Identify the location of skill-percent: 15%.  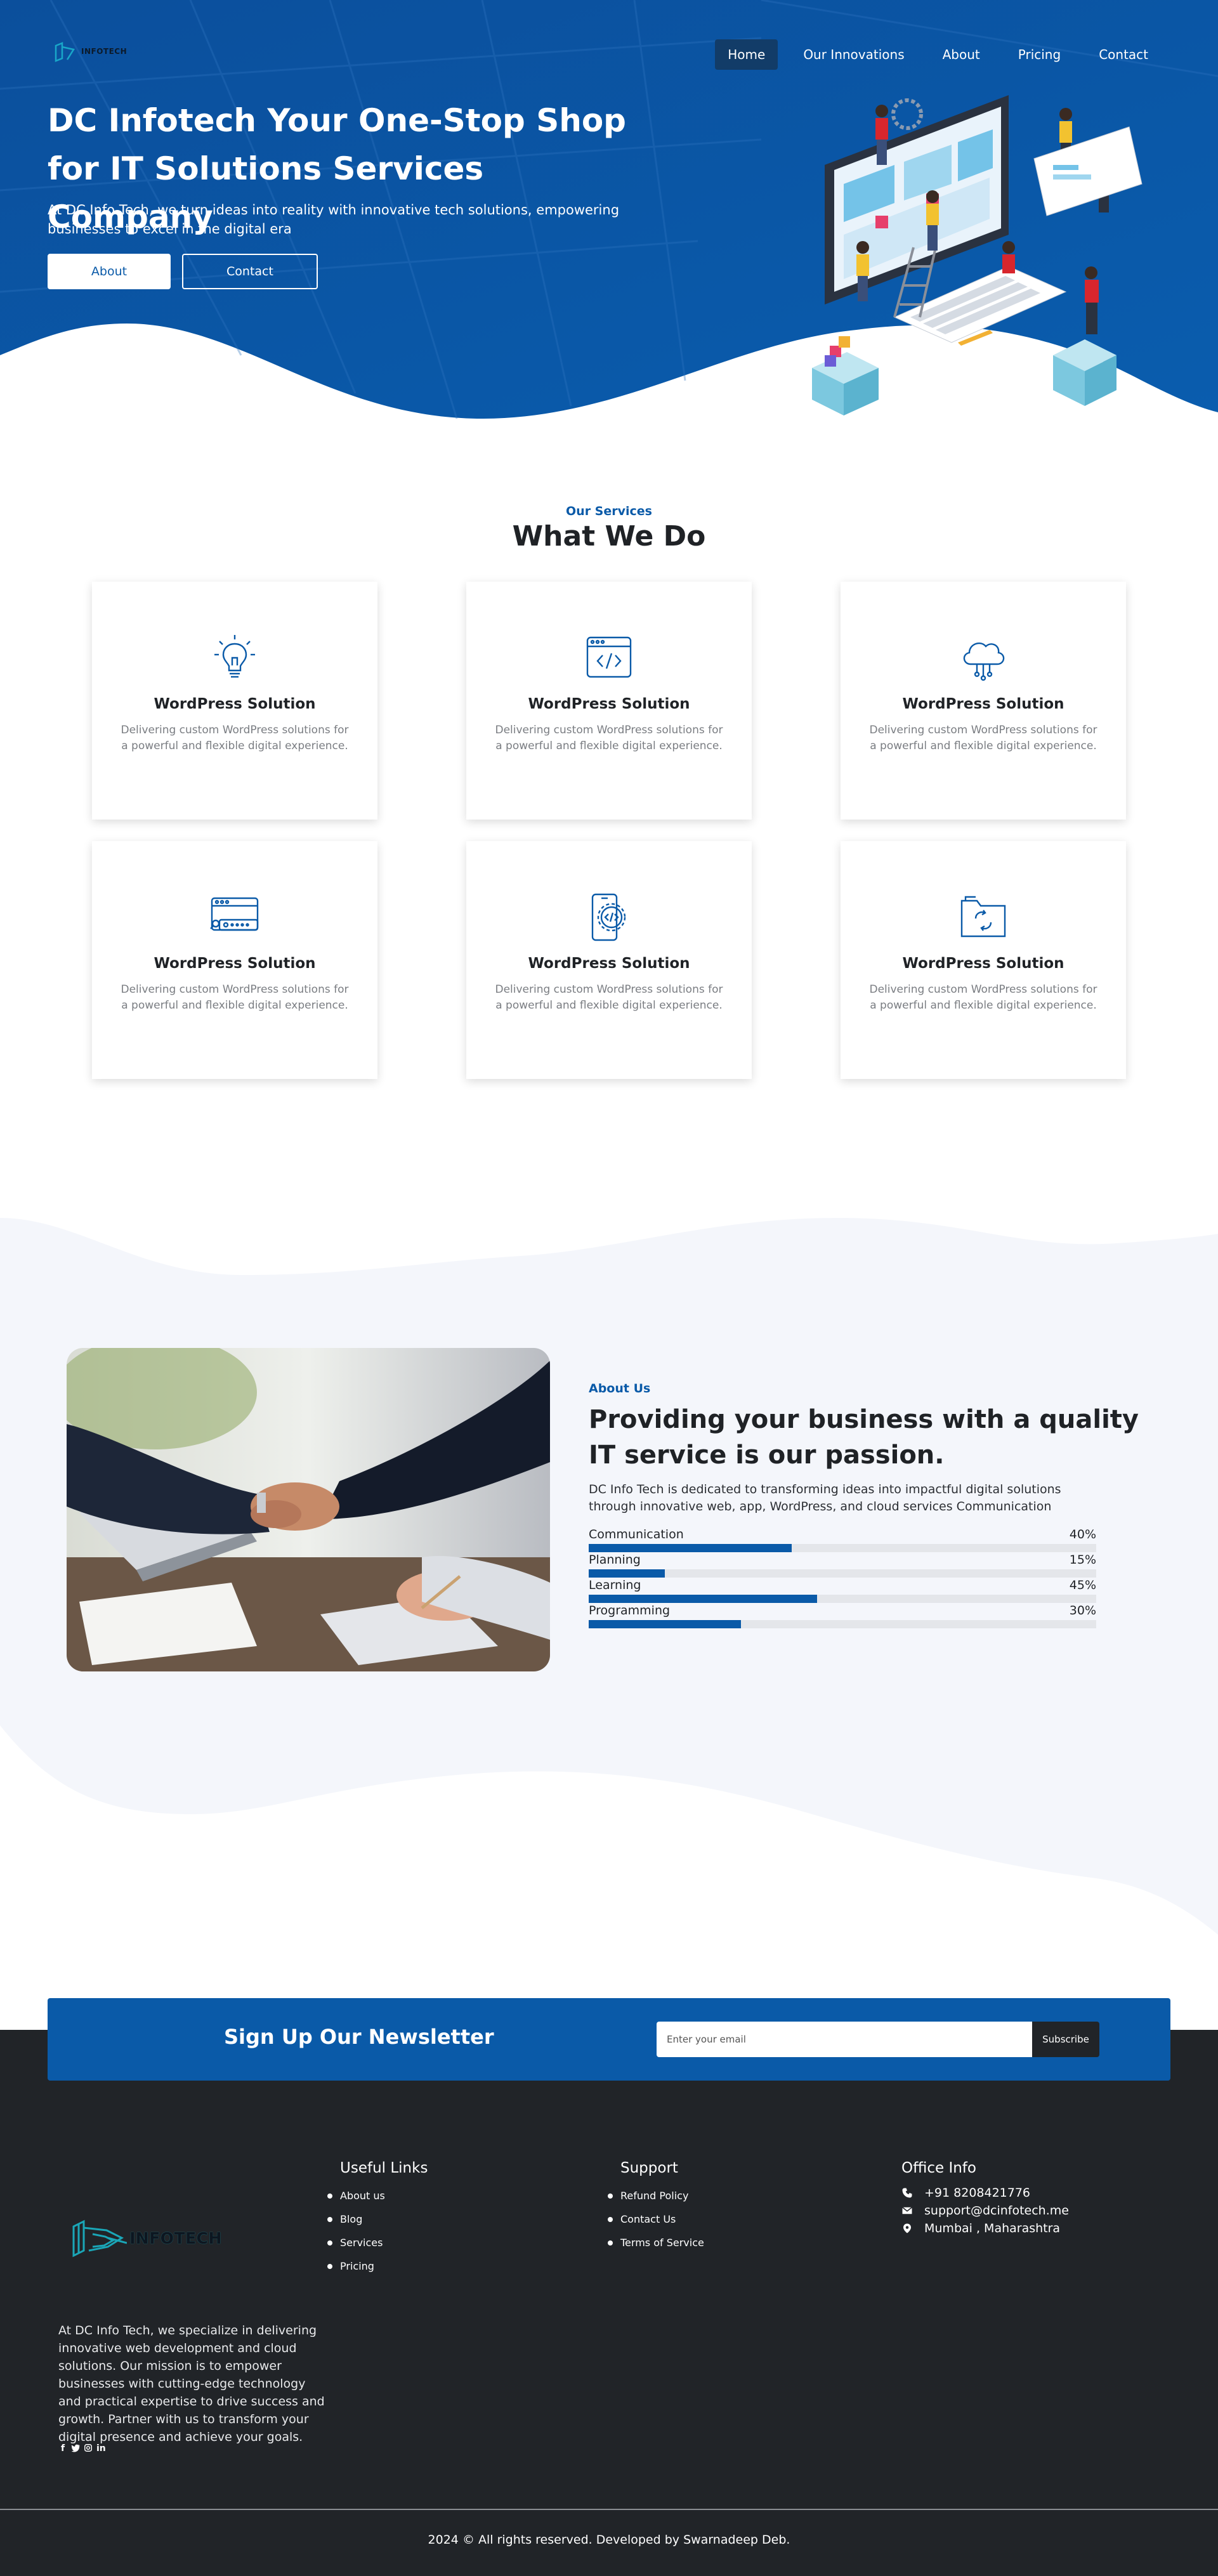
(1082, 1560).